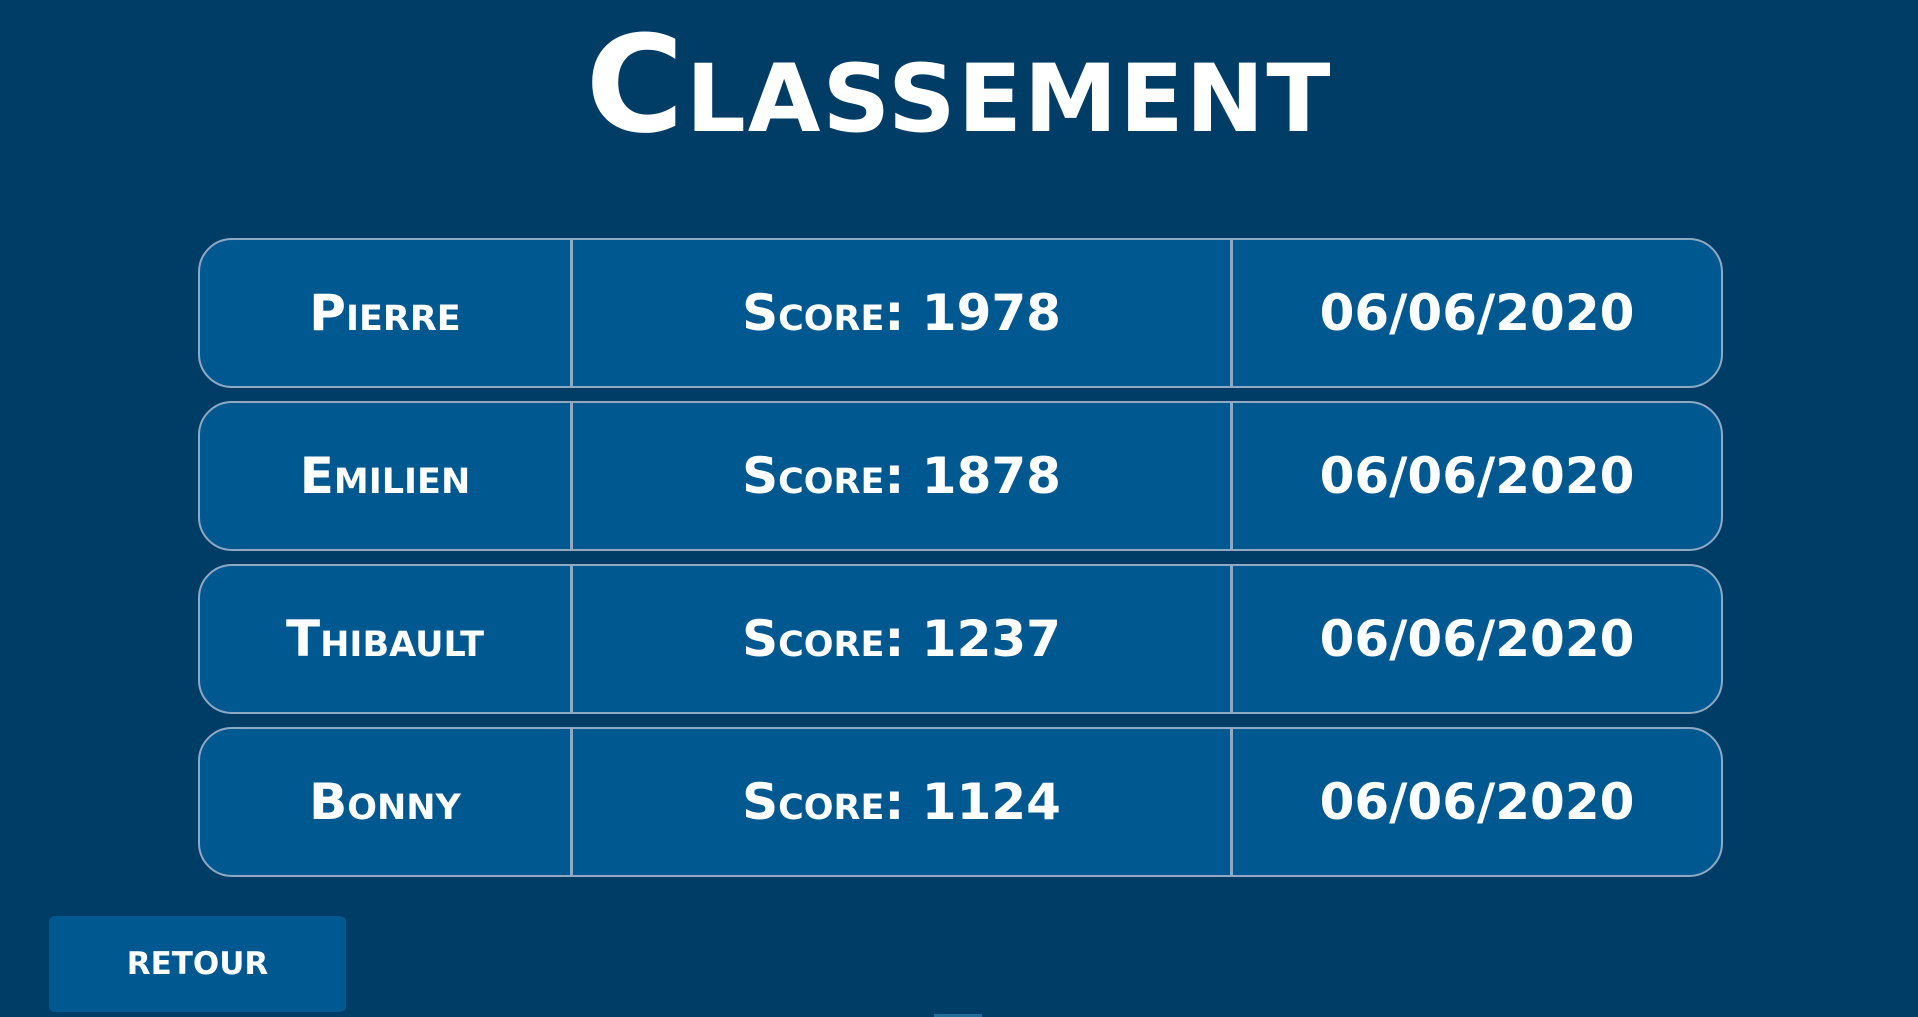 The height and width of the screenshot is (1017, 1918). What do you see at coordinates (959, 85) in the screenshot?
I see `page-title: Classement` at bounding box center [959, 85].